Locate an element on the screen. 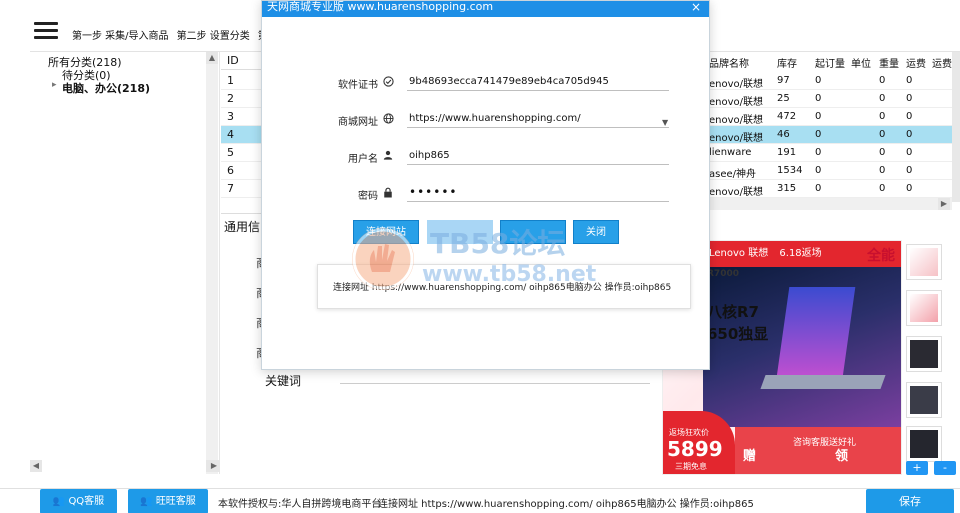 Image resolution: width=960 pixels, height=513 pixels. stock-cell: 97 is located at coordinates (783, 80).